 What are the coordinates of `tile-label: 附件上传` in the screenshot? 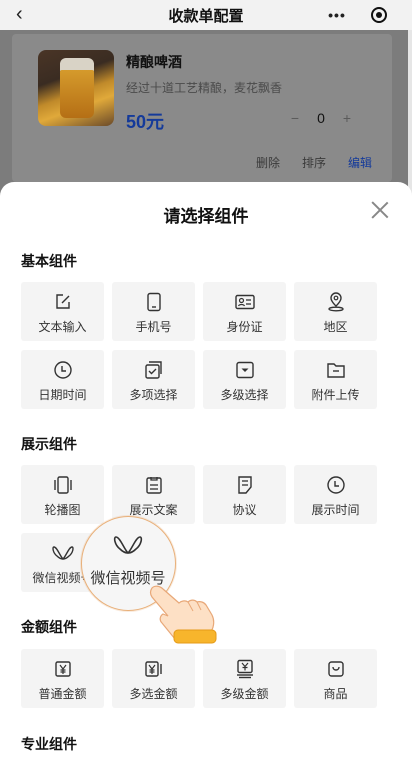 It's located at (335, 395).